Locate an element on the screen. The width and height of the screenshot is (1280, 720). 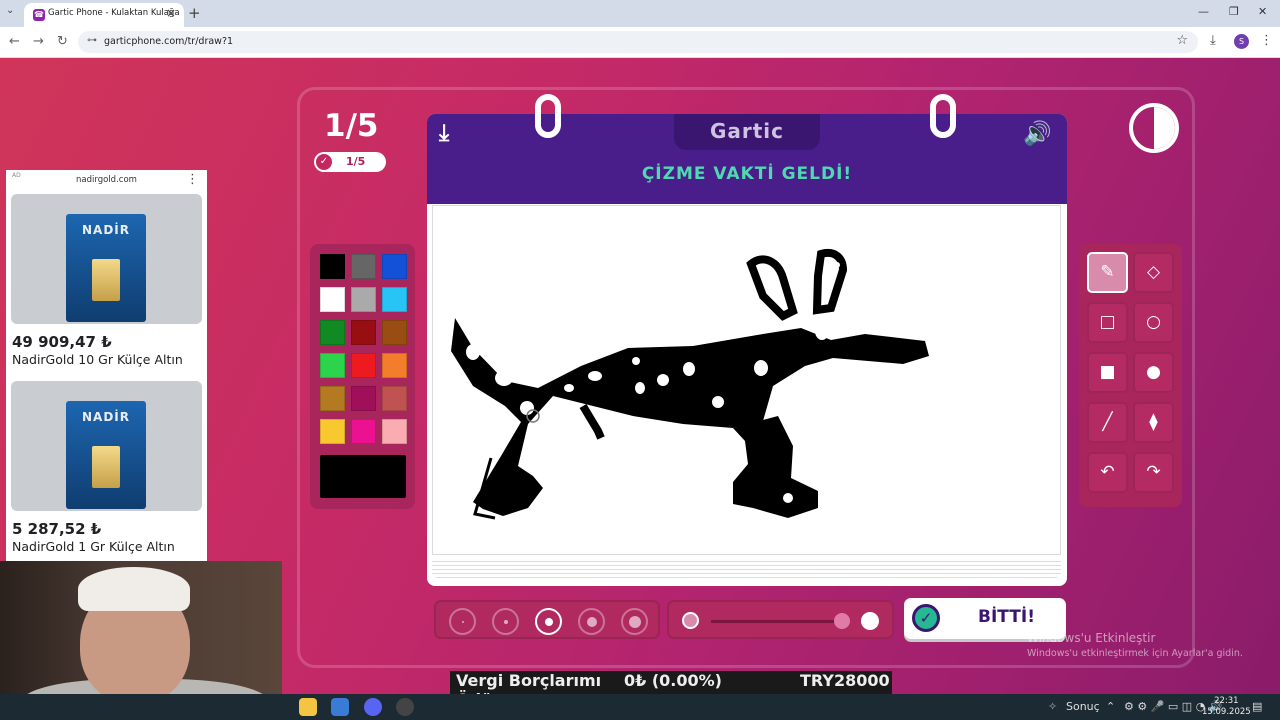
line-icon: ╱ is located at coordinates (1107, 422).